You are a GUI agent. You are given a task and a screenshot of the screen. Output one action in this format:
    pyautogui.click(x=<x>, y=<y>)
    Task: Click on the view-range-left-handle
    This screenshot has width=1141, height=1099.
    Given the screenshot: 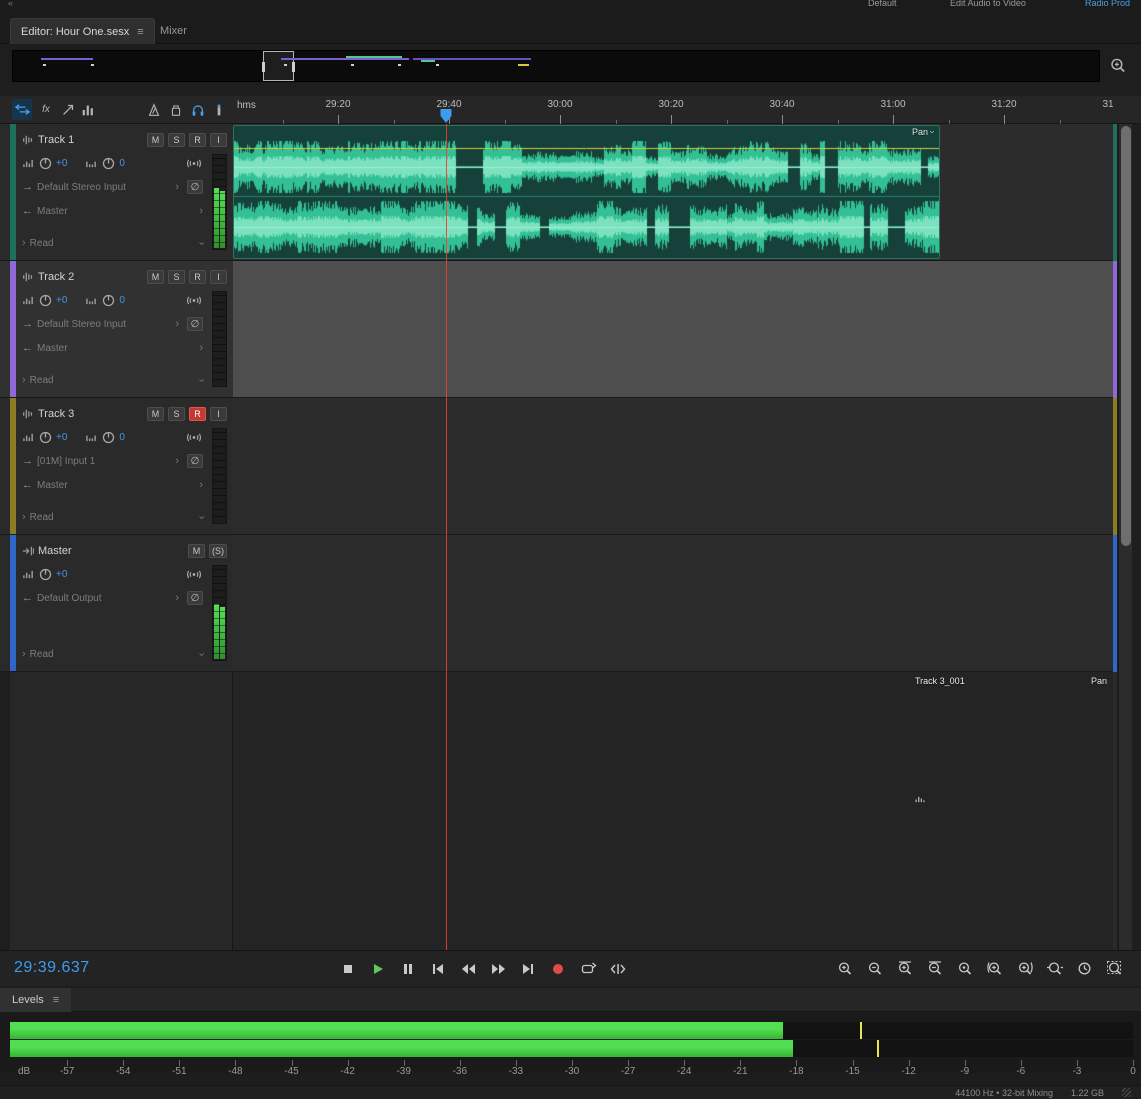 What is the action you would take?
    pyautogui.click(x=263, y=67)
    